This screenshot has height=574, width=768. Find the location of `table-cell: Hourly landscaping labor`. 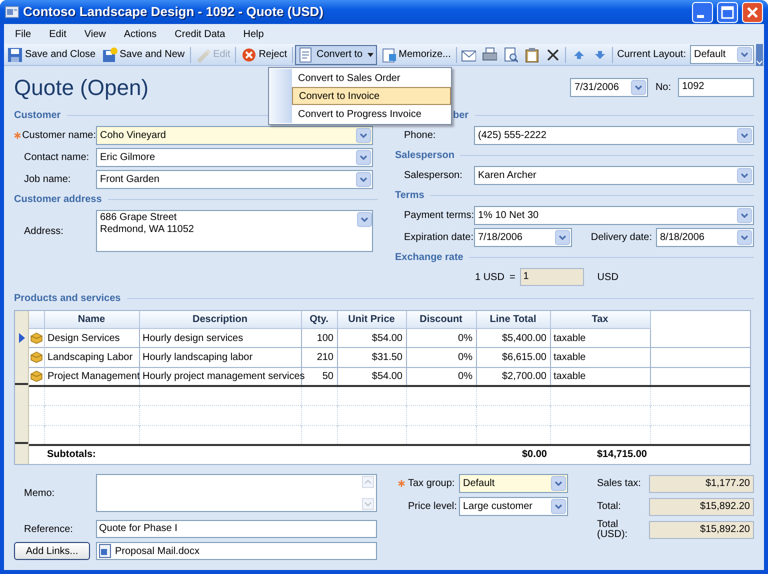

table-cell: Hourly landscaping labor is located at coordinates (220, 358).